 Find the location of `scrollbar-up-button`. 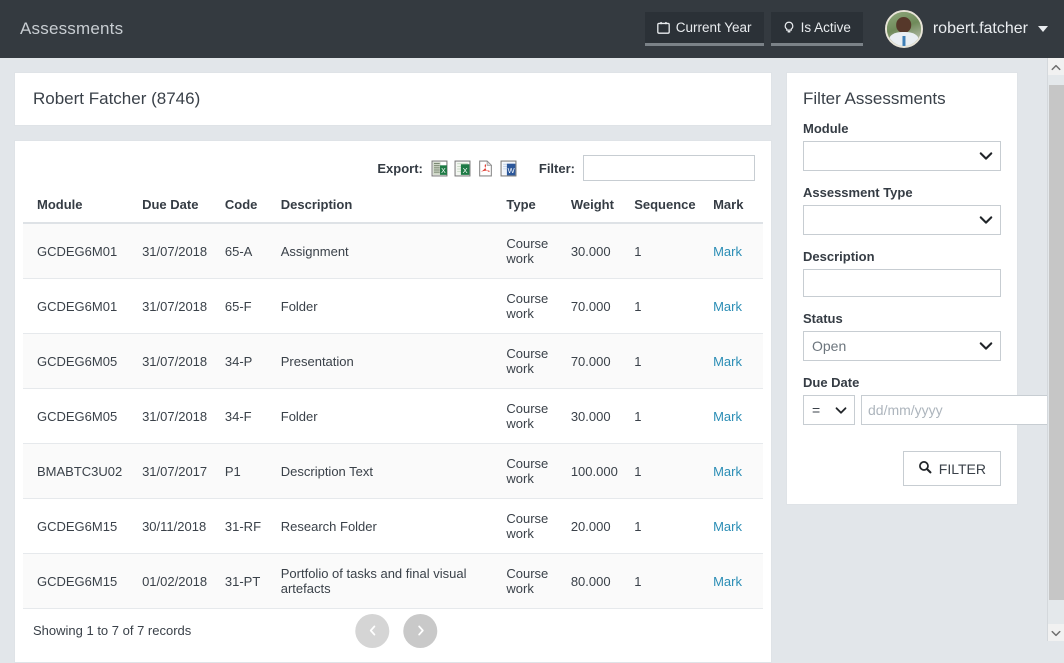

scrollbar-up-button is located at coordinates (1056, 66).